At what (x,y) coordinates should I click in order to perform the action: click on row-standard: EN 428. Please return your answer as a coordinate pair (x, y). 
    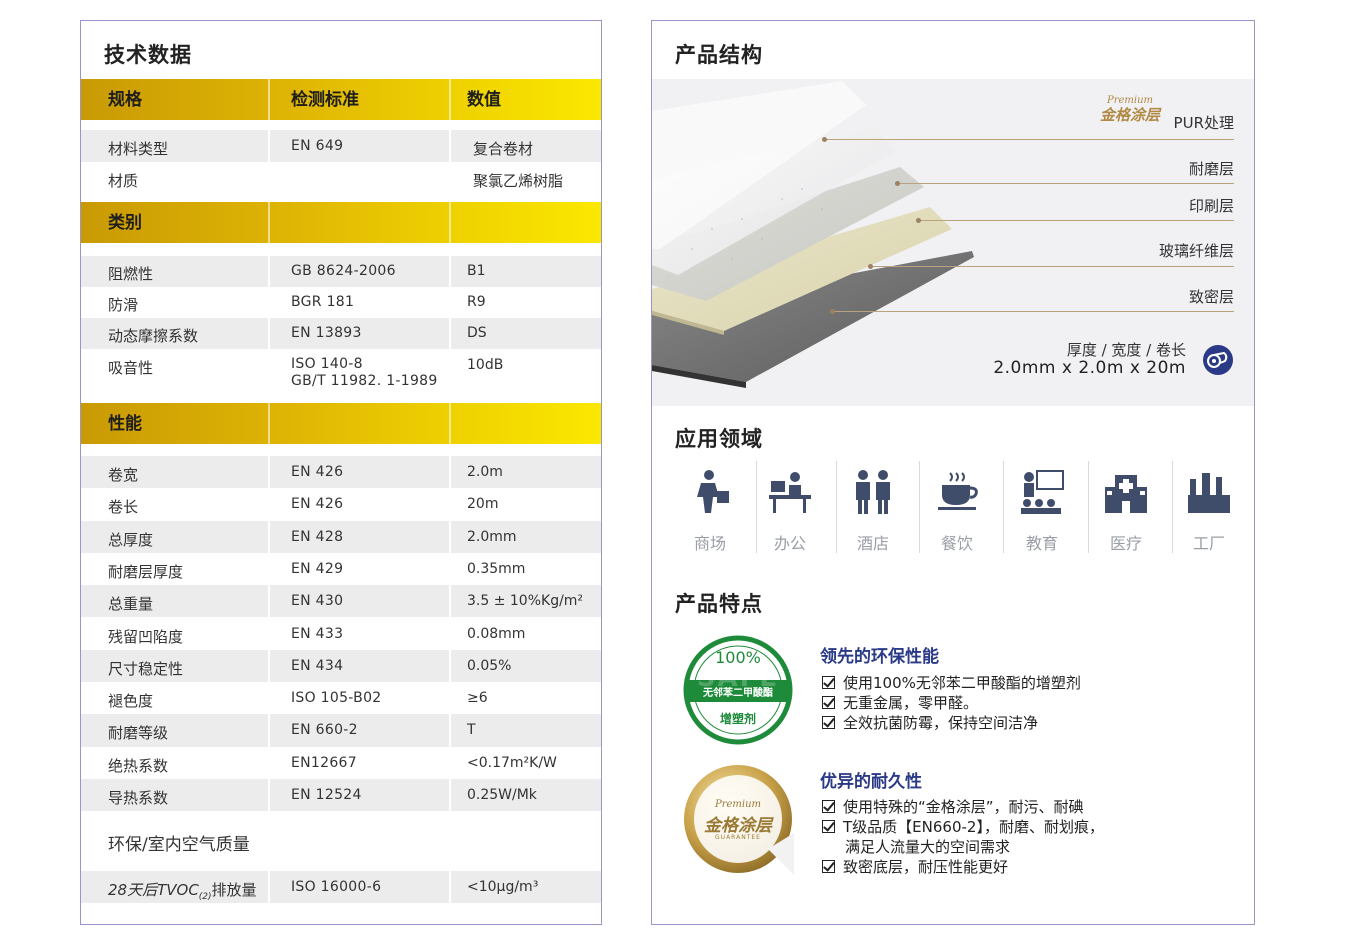
    Looking at the image, I should click on (317, 536).